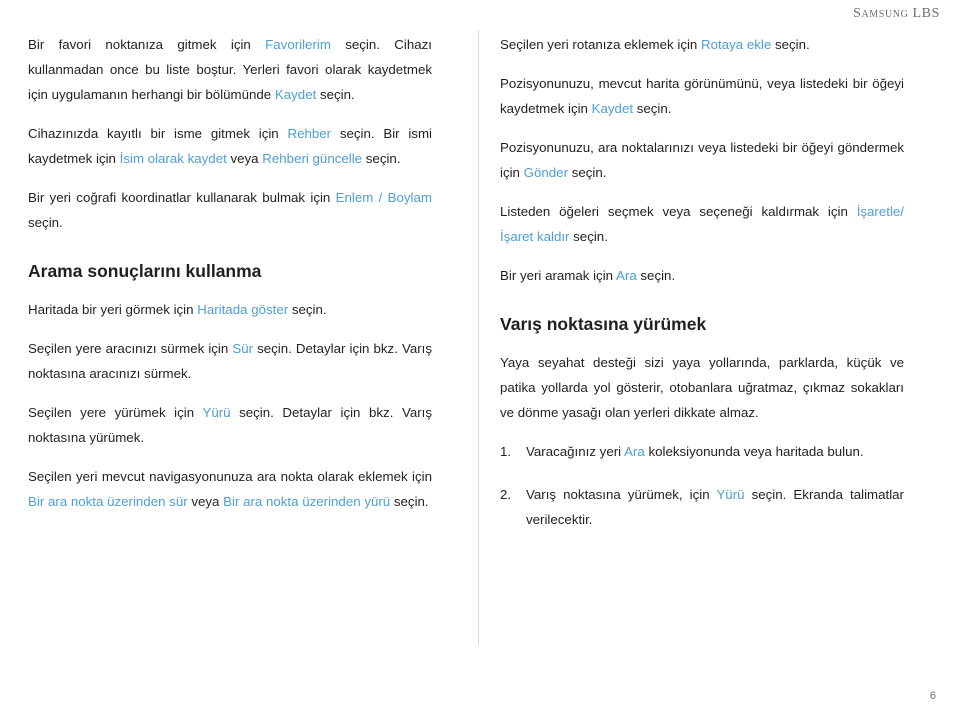 This screenshot has height=716, width=960. Describe the element at coordinates (312, 158) in the screenshot. I see `inline-link: Rehberi güncelle` at that location.